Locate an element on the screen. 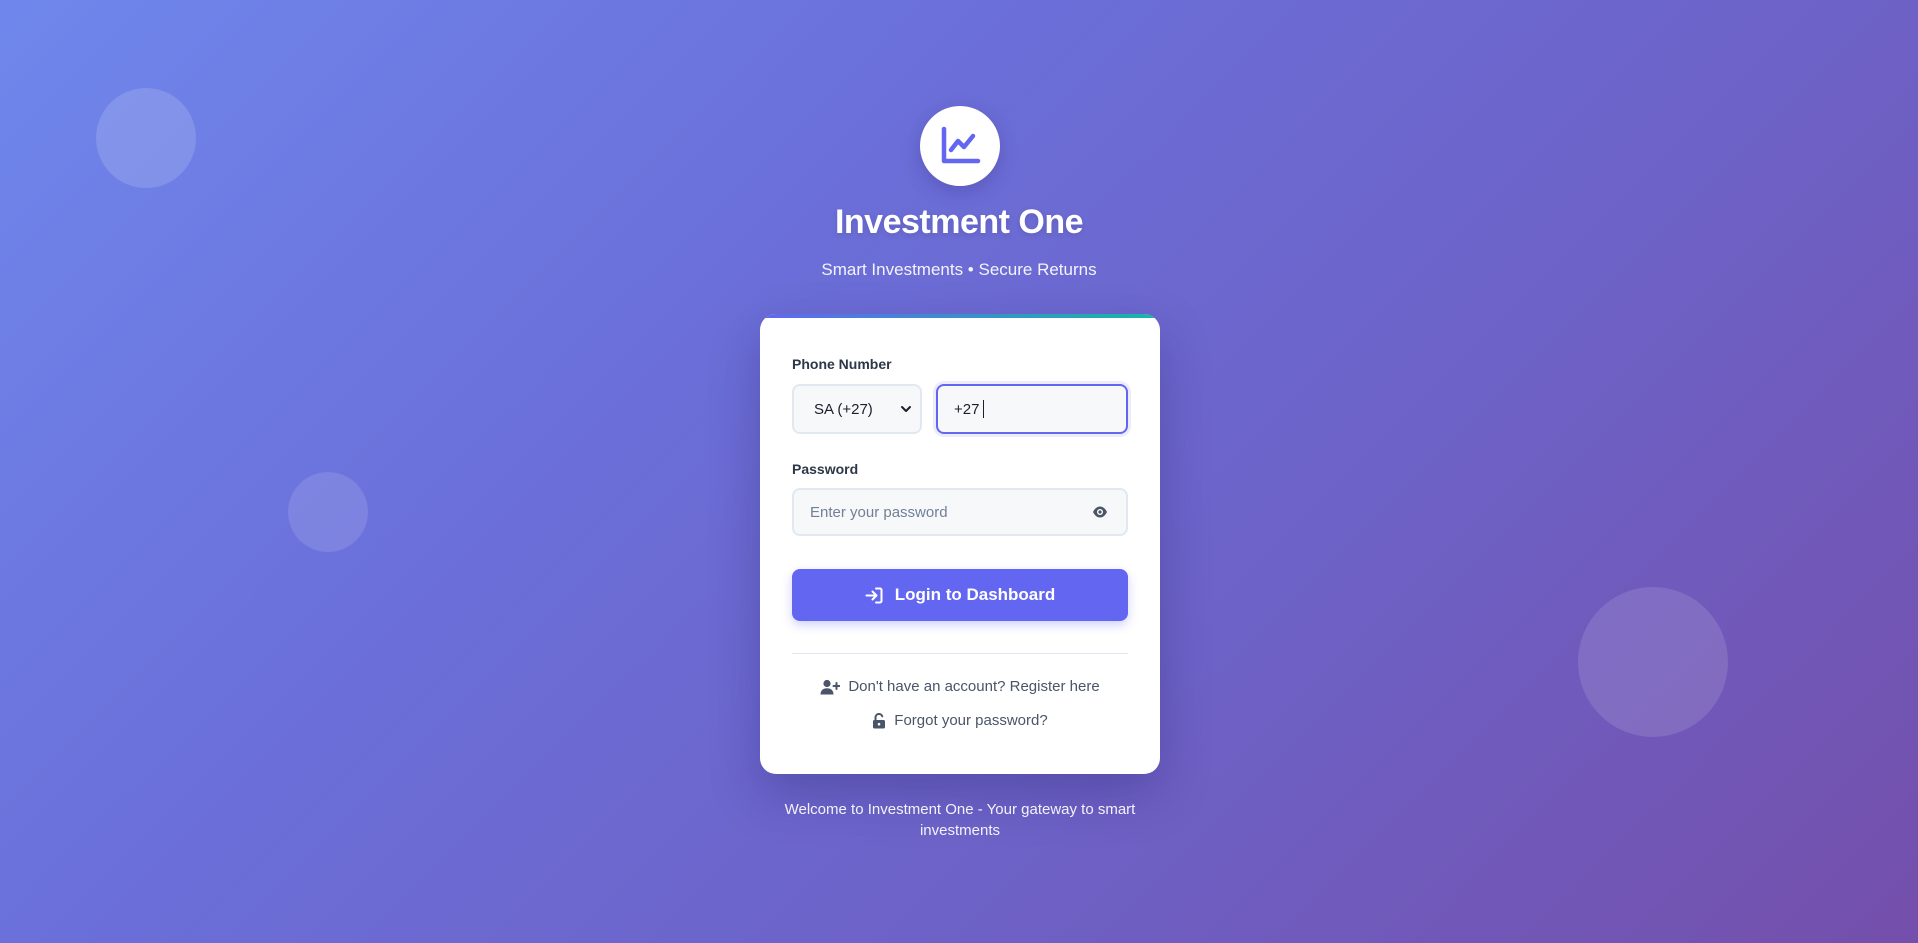  divider is located at coordinates (960, 653).